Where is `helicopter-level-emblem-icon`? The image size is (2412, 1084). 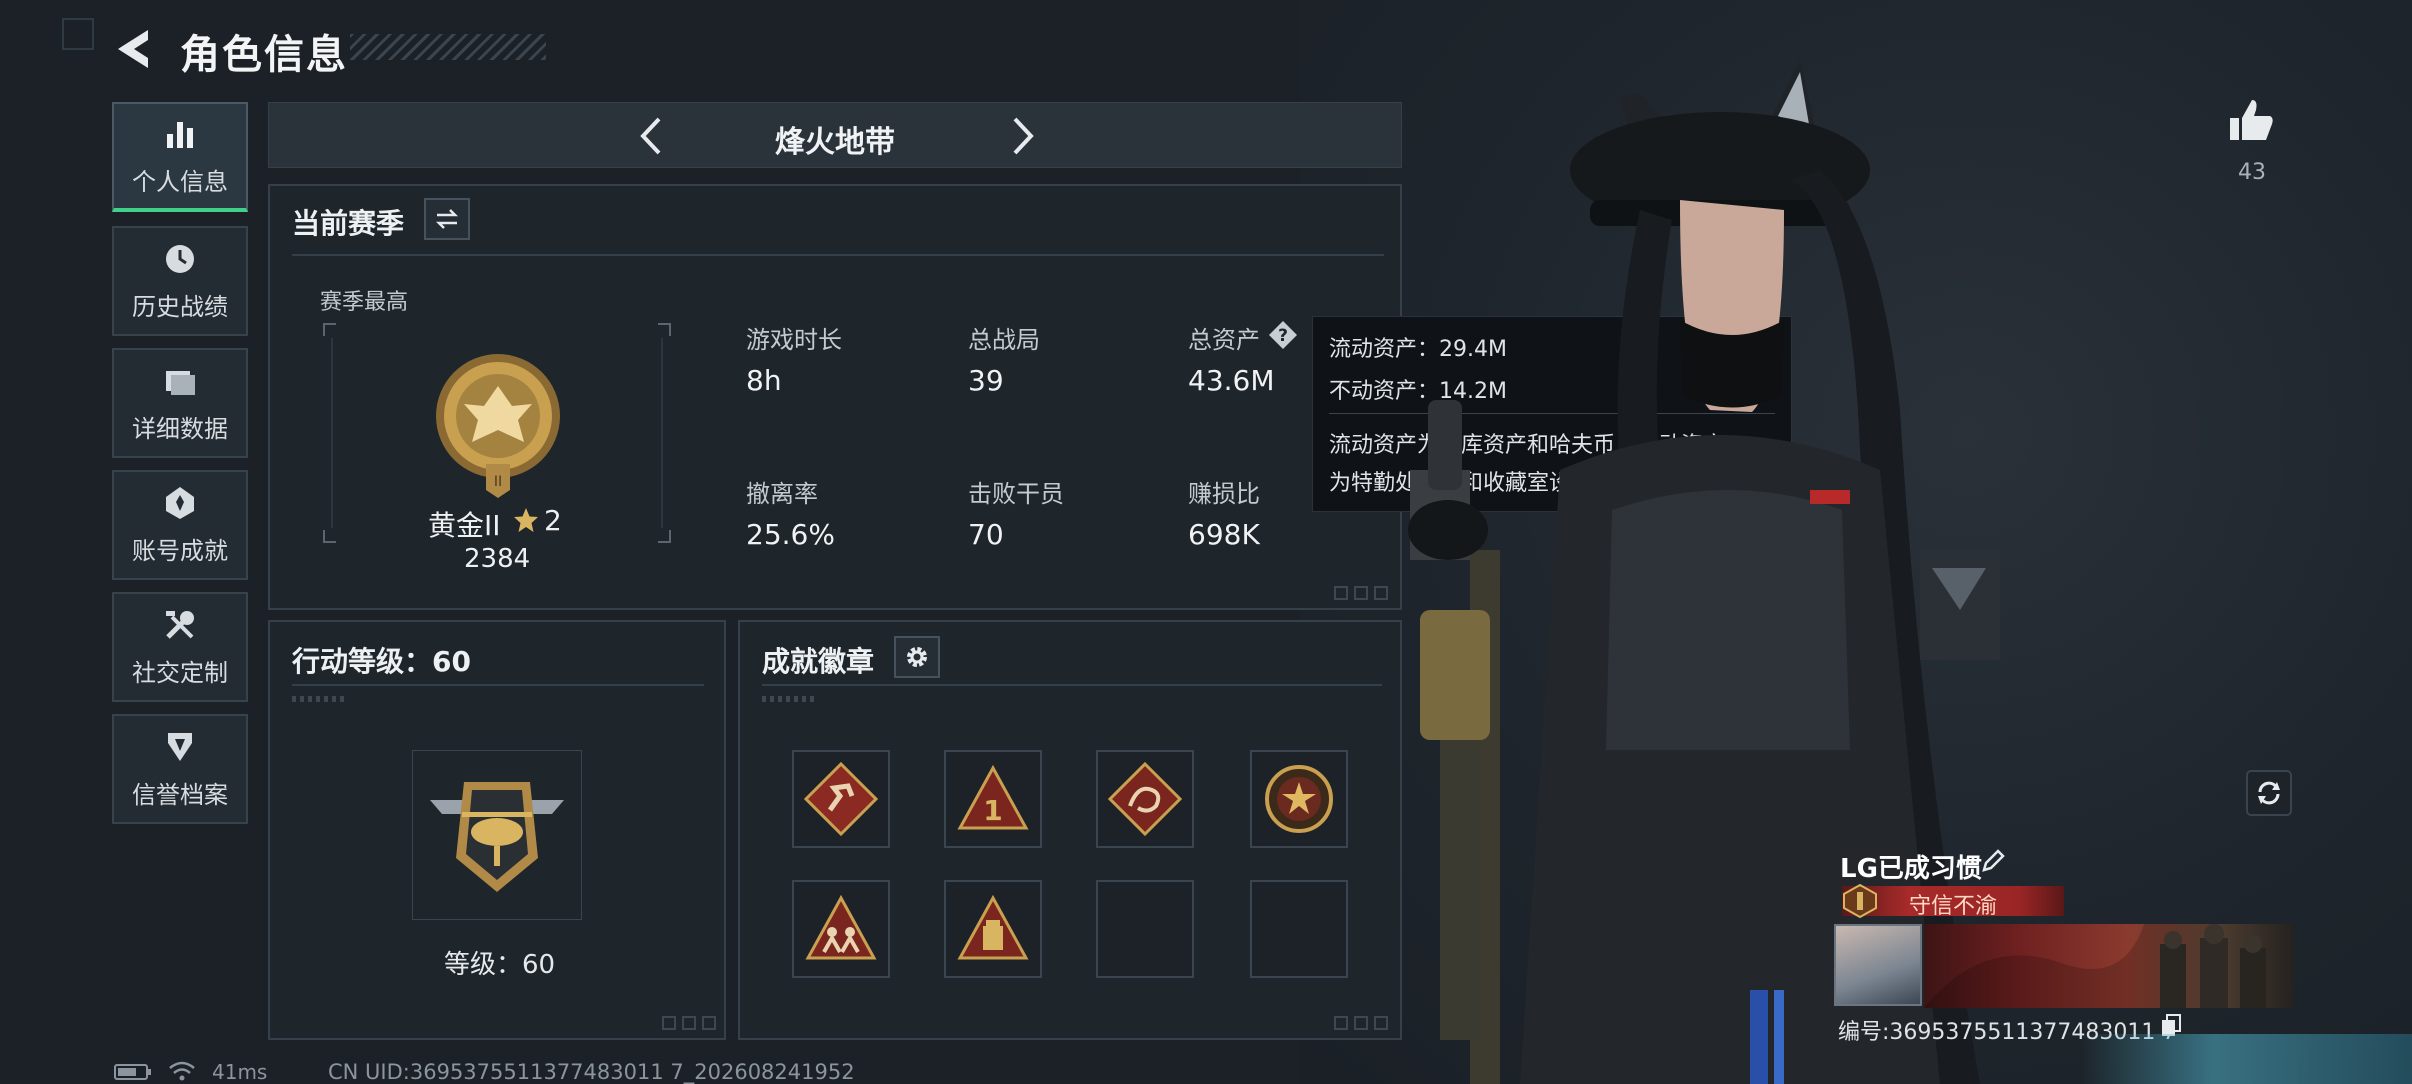
helicopter-level-emblem-icon is located at coordinates (497, 837).